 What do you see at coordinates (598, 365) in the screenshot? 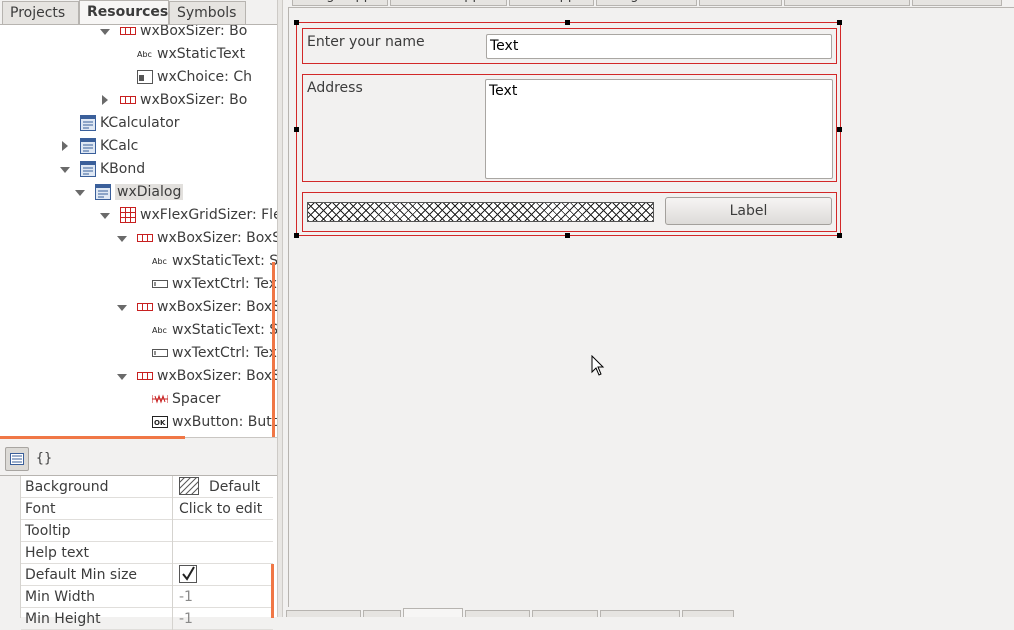
I see `mouse-cursor-icon` at bounding box center [598, 365].